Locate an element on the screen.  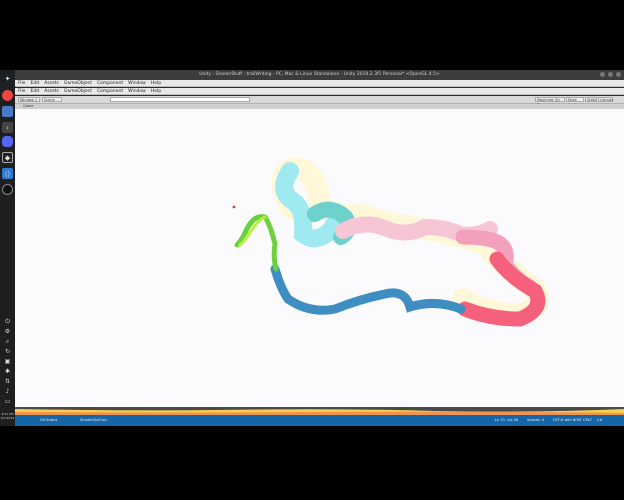
mute-audio-button: Mute Audio is located at coordinates (575, 102).